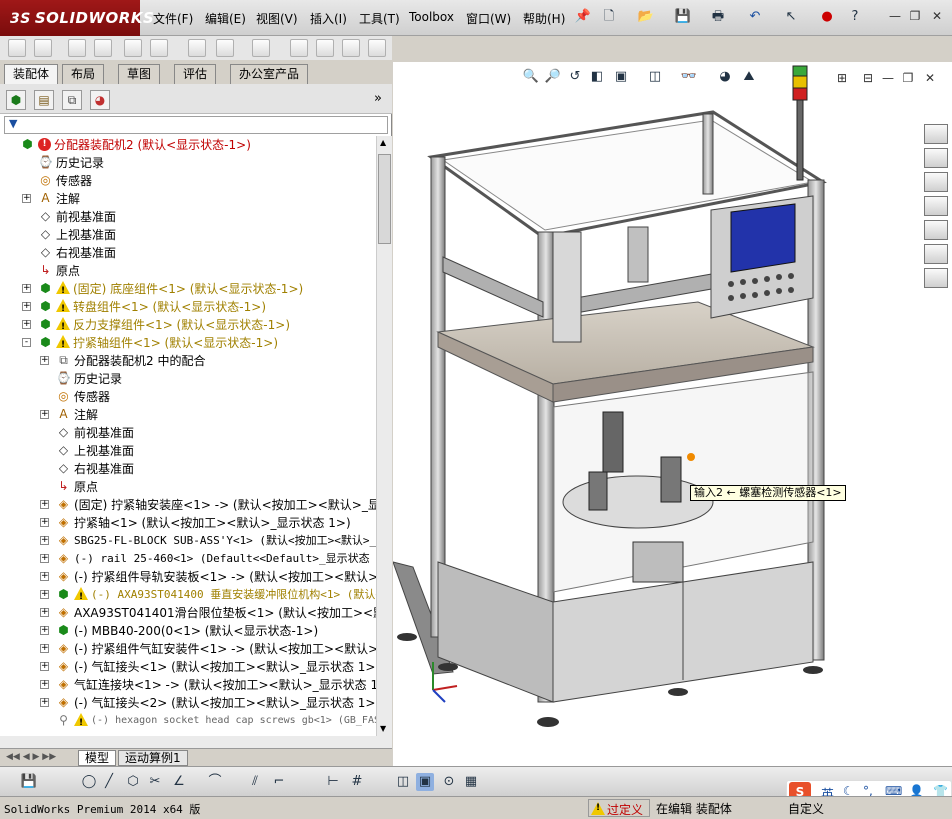 This screenshot has width=952, height=819. What do you see at coordinates (383, 728) in the screenshot?
I see `scroll-down-icon: ▼` at bounding box center [383, 728].